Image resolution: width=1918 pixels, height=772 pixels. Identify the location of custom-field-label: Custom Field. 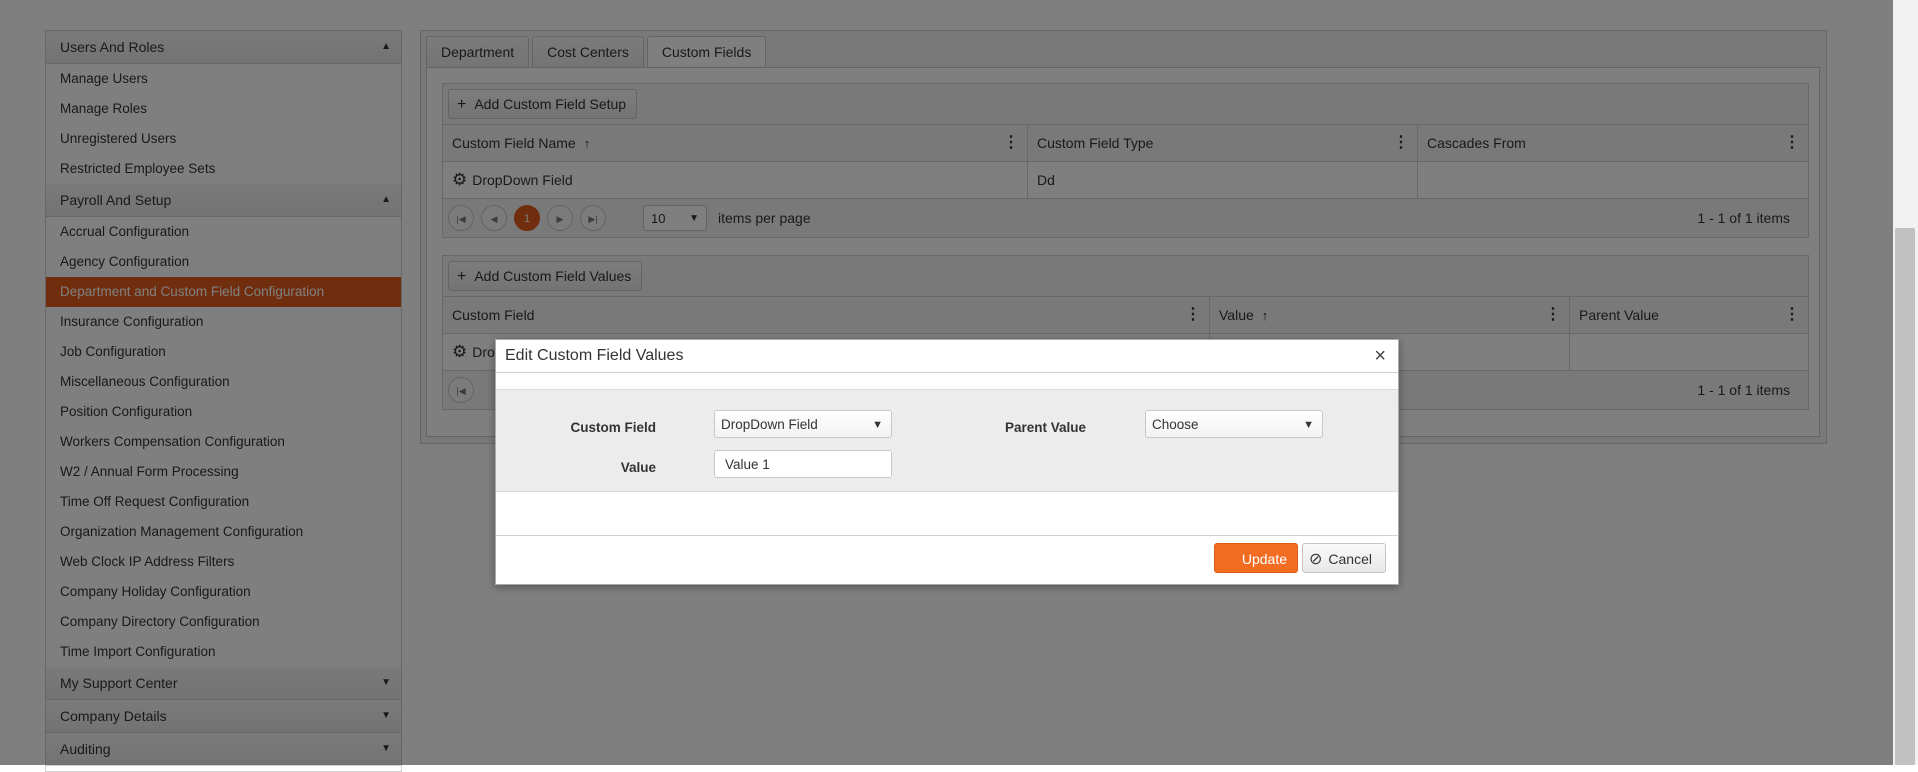
(613, 427).